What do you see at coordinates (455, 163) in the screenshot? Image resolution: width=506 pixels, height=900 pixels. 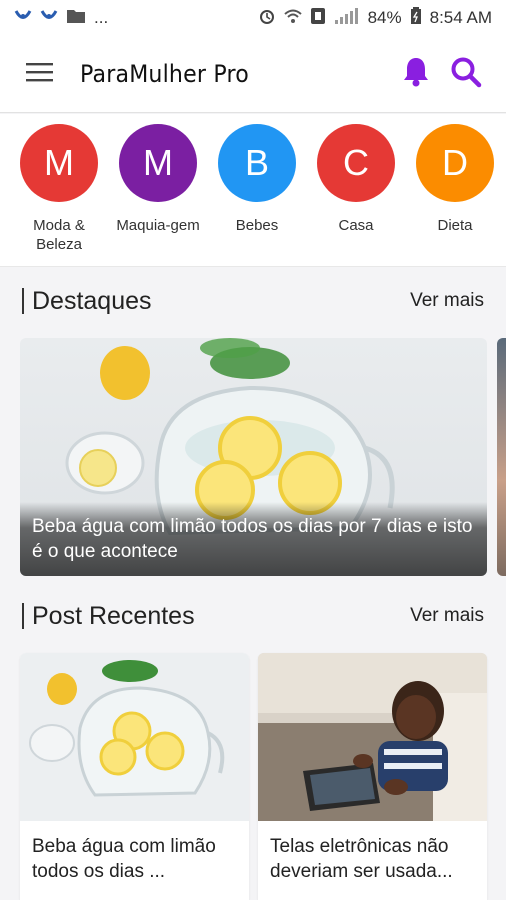 I see `category-avatar: D` at bounding box center [455, 163].